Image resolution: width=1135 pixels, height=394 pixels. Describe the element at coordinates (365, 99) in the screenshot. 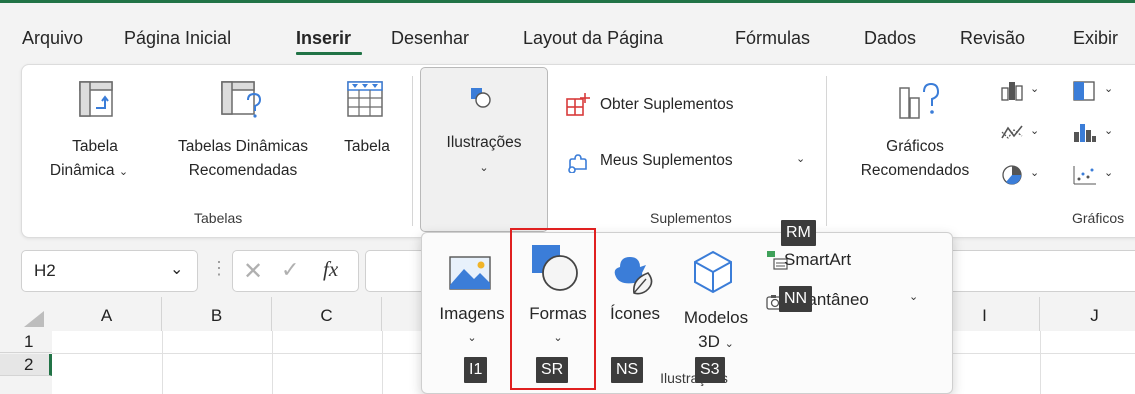

I see `table-icon` at that location.